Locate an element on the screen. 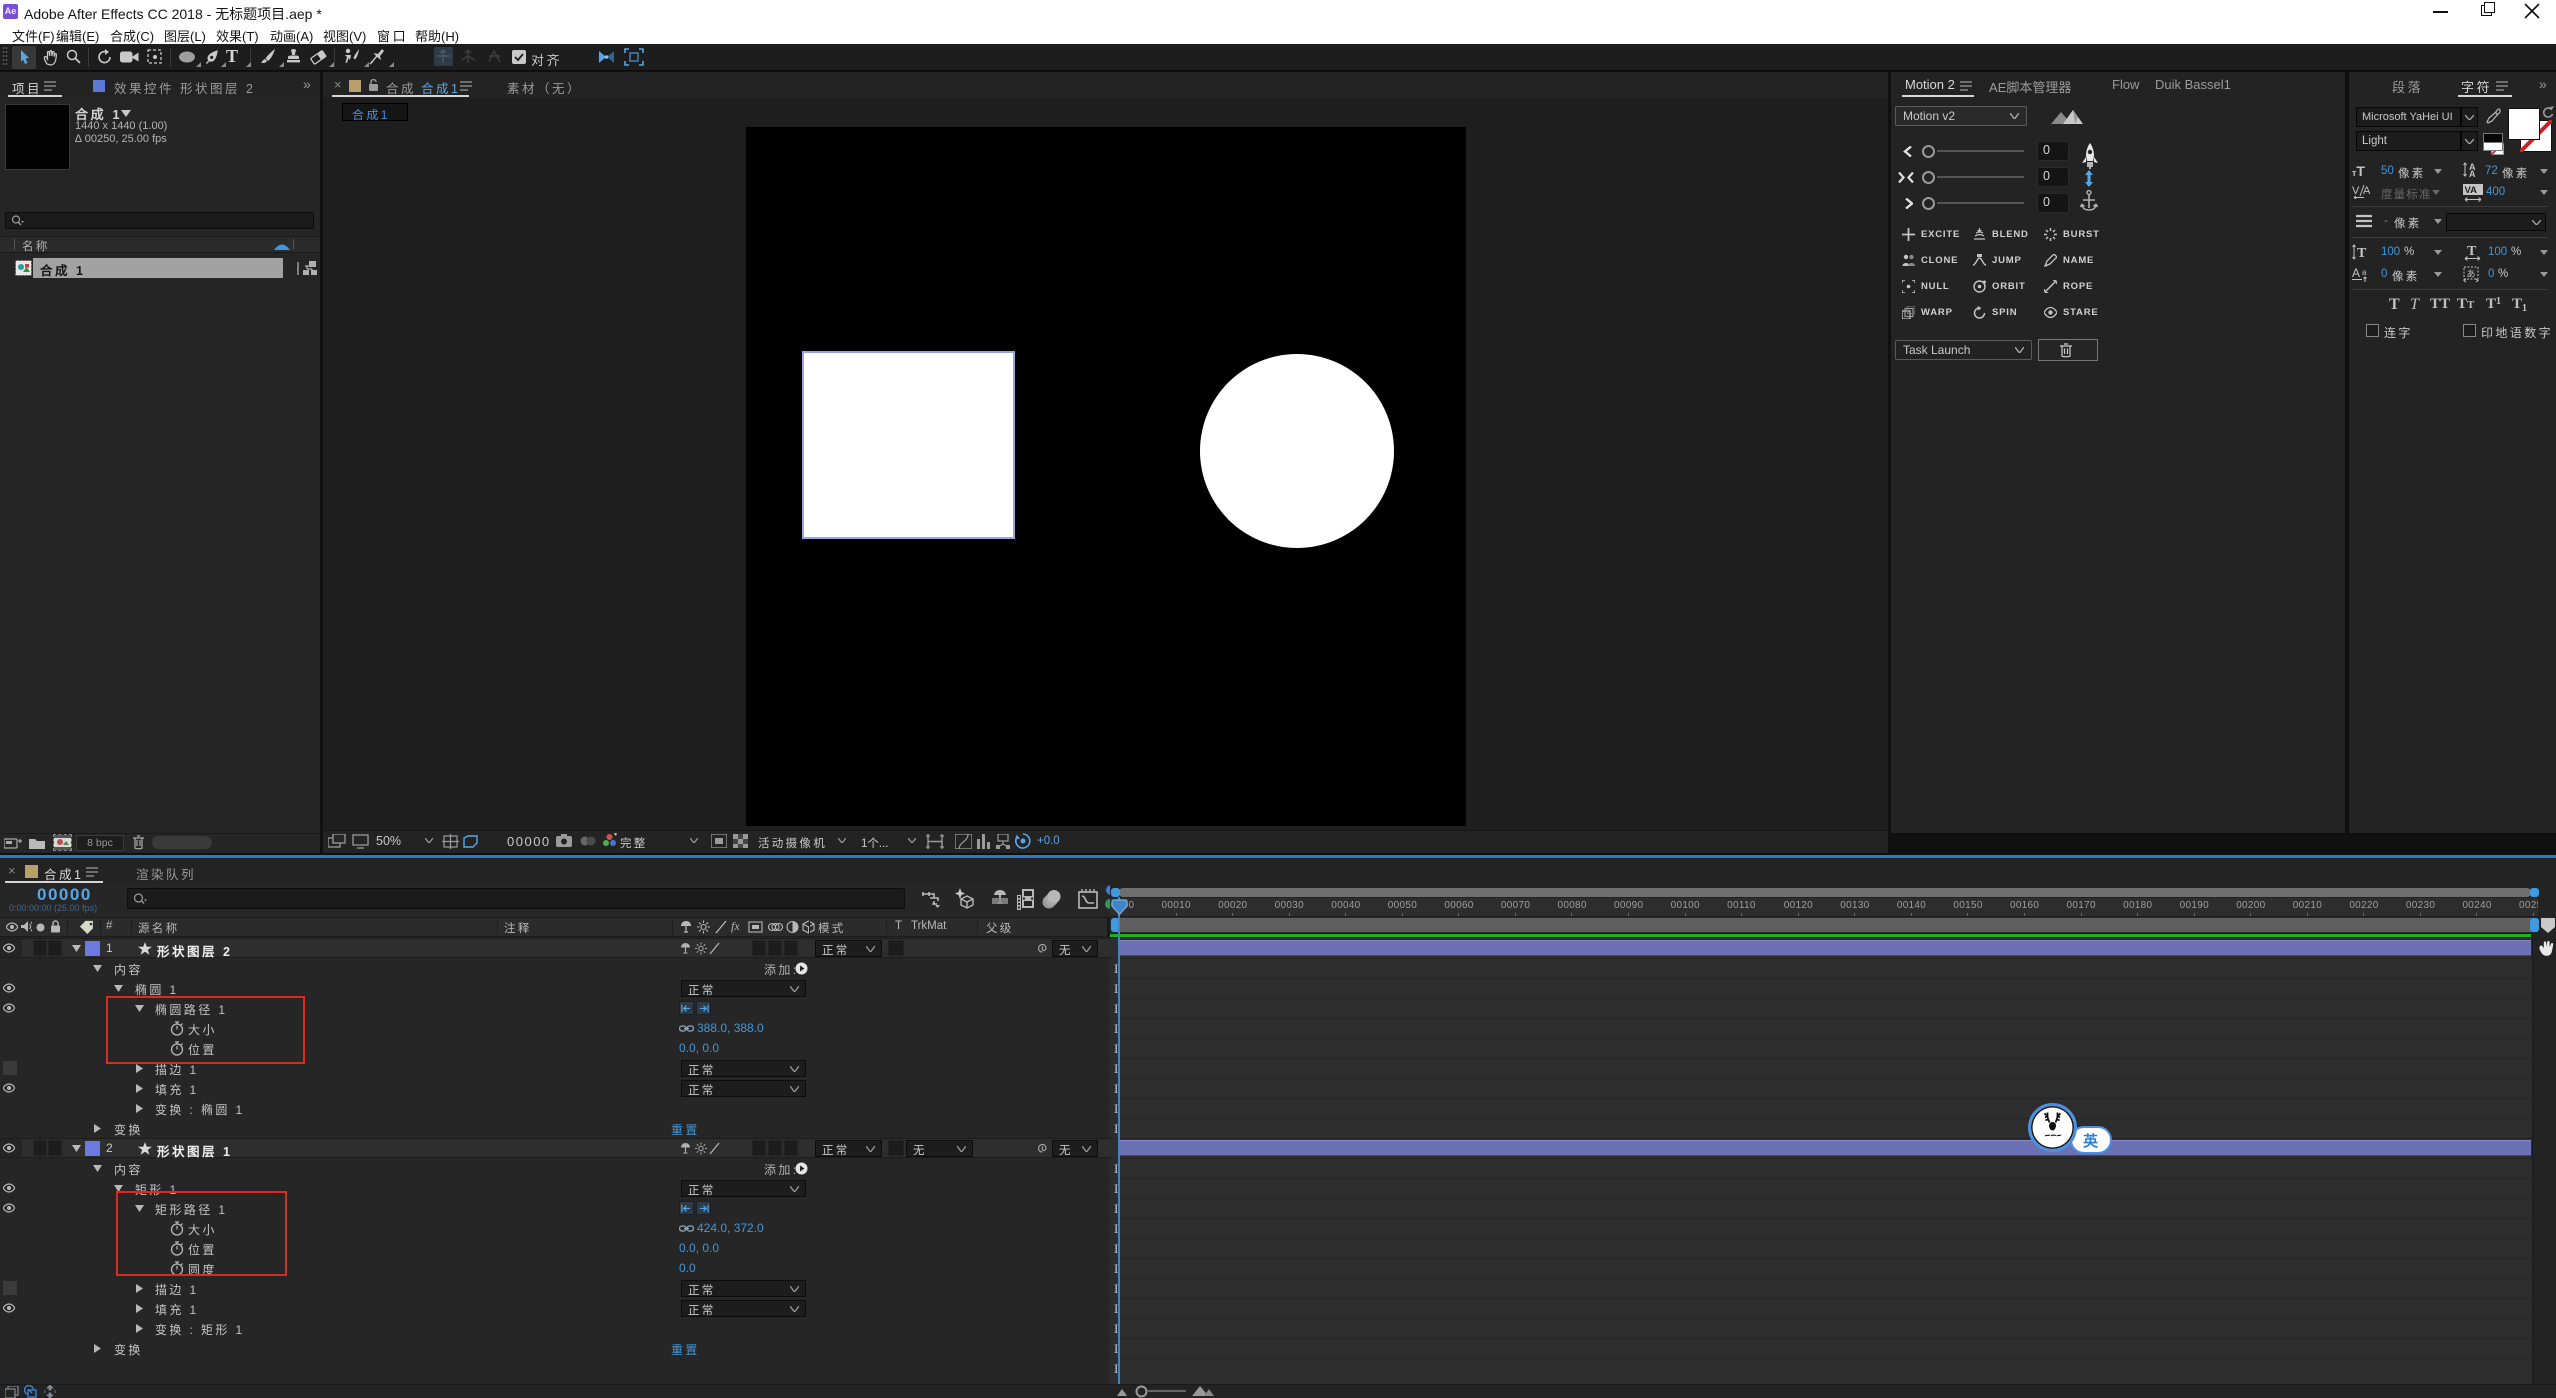 Image resolution: width=2556 pixels, height=1398 pixels. svg-text: a is located at coordinates (2364, 272).